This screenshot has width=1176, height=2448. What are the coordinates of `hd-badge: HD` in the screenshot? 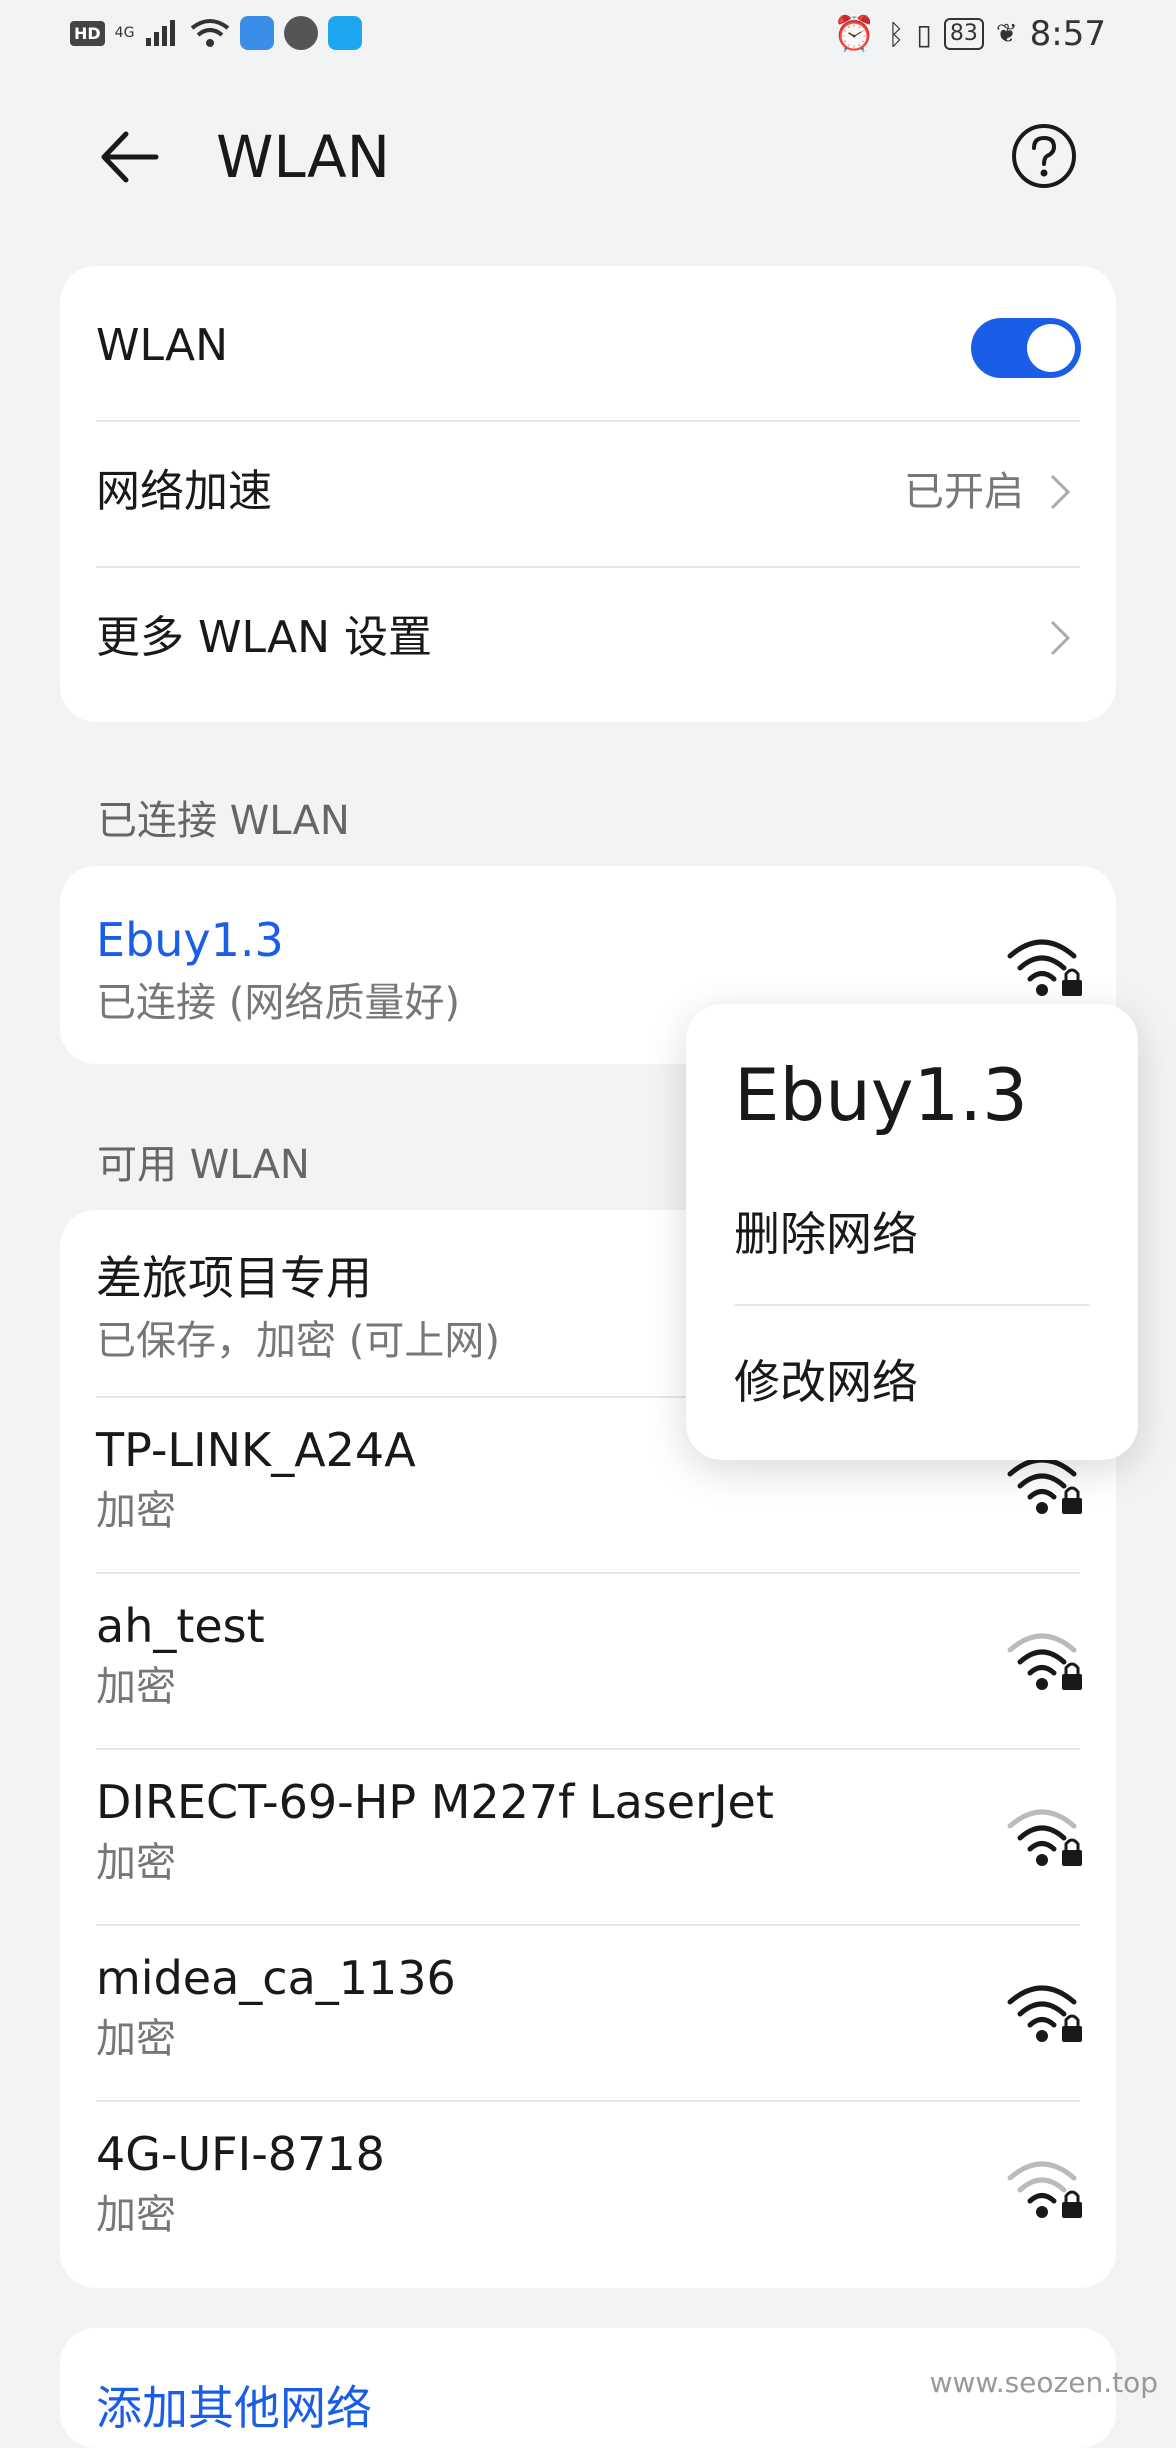 It's located at (87, 33).